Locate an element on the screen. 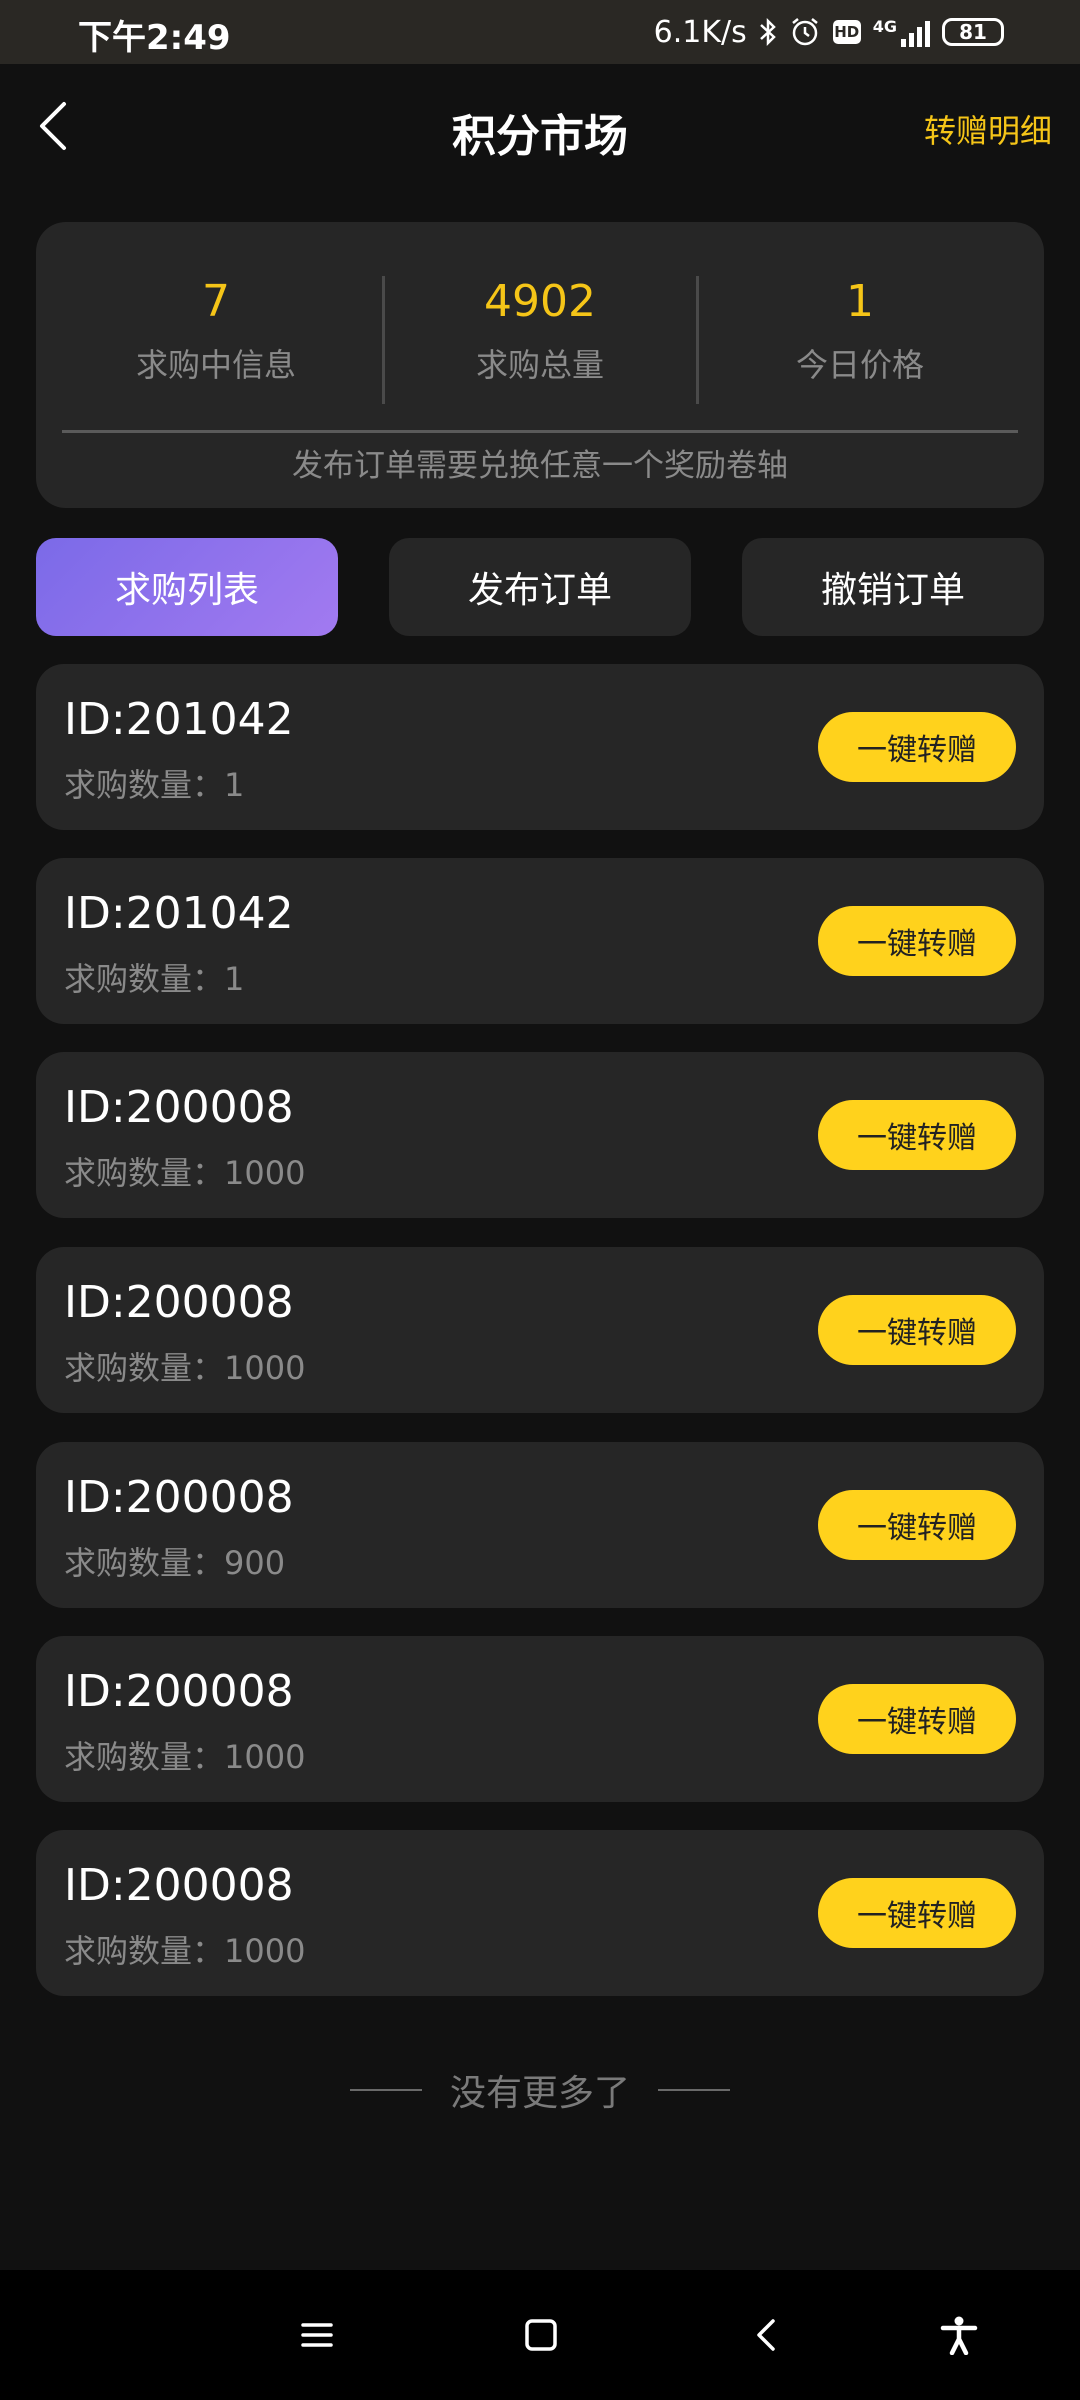 The height and width of the screenshot is (2400, 1080). transfer-details-link: 转赠明细 is located at coordinates (988, 129).